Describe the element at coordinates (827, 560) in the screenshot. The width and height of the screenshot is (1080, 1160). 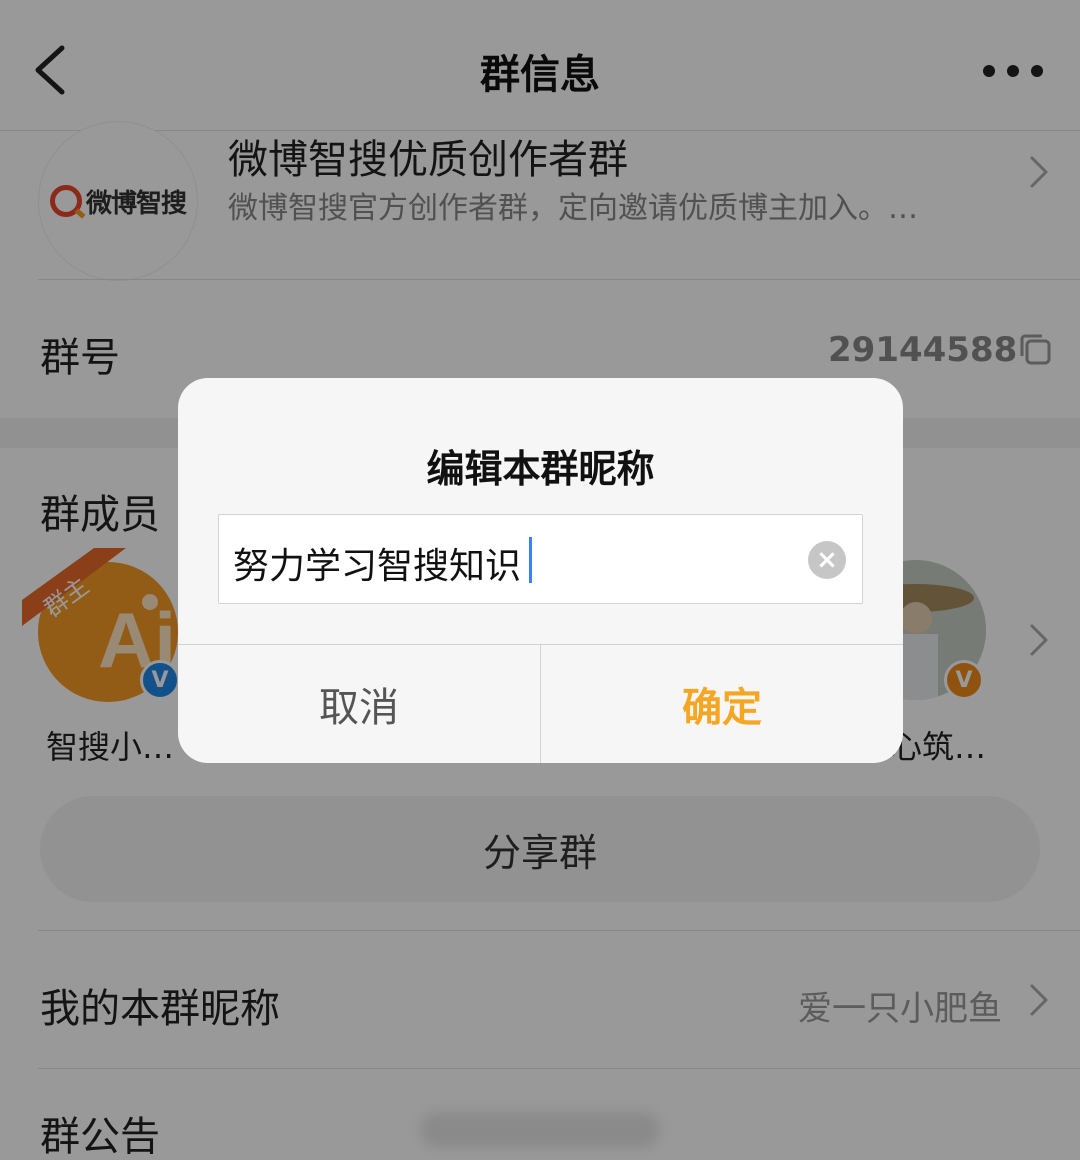
I see `clear-input-icon: ×` at that location.